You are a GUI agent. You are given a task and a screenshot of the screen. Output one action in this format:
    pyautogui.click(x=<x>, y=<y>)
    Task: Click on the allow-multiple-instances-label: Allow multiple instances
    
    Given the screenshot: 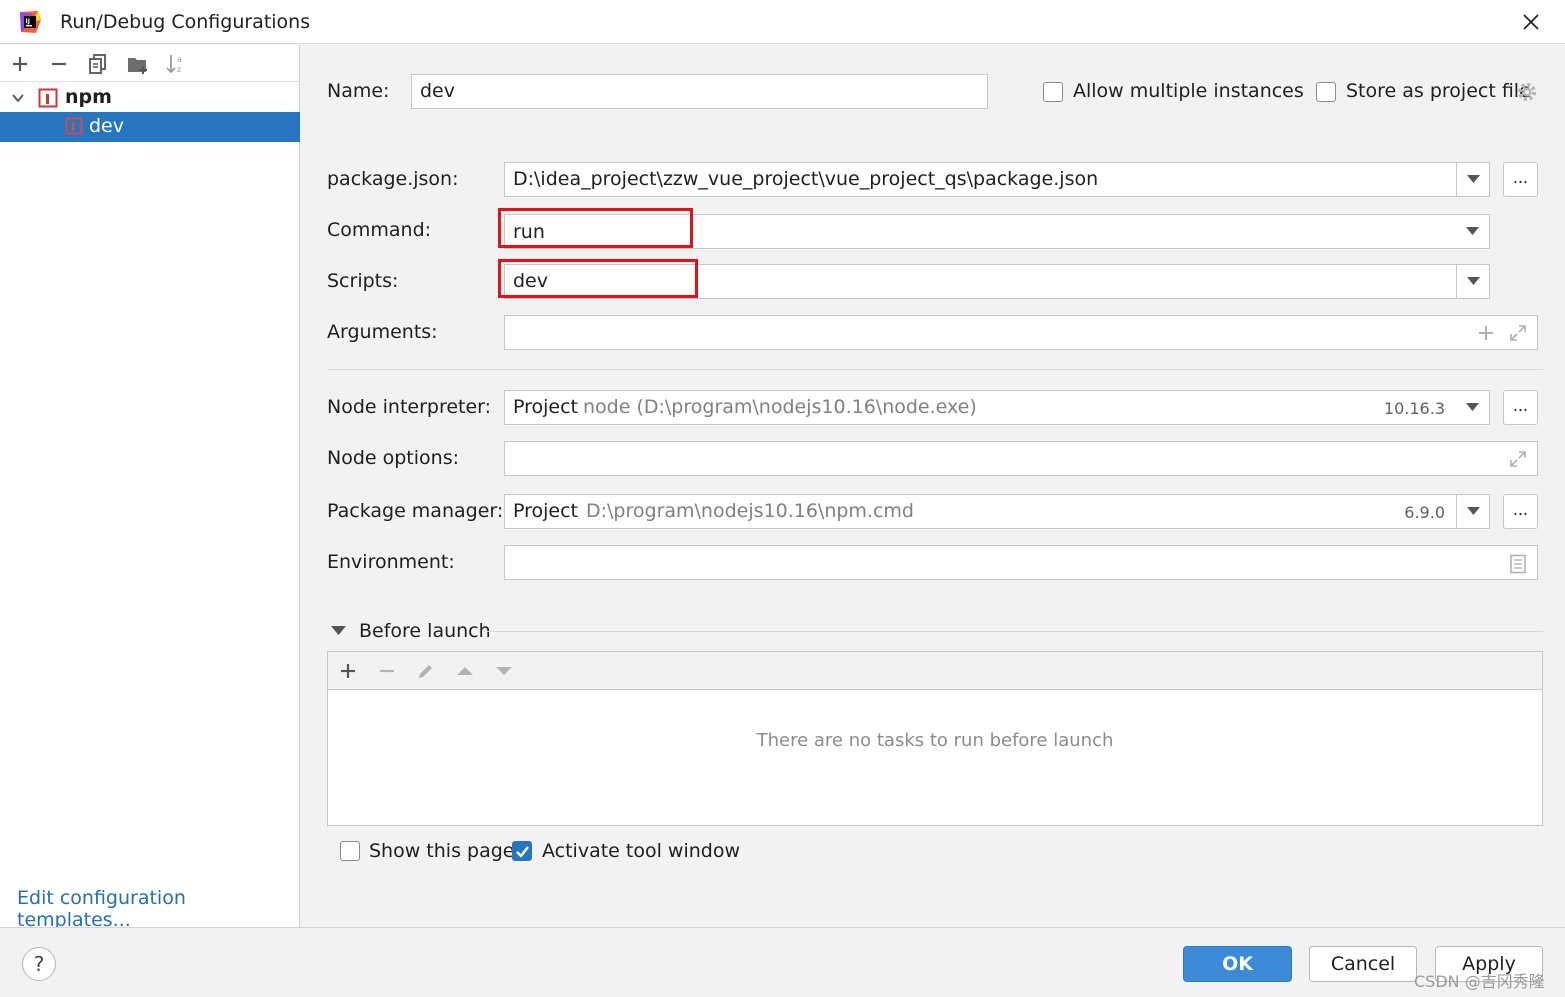 What is the action you would take?
    pyautogui.click(x=1188, y=91)
    